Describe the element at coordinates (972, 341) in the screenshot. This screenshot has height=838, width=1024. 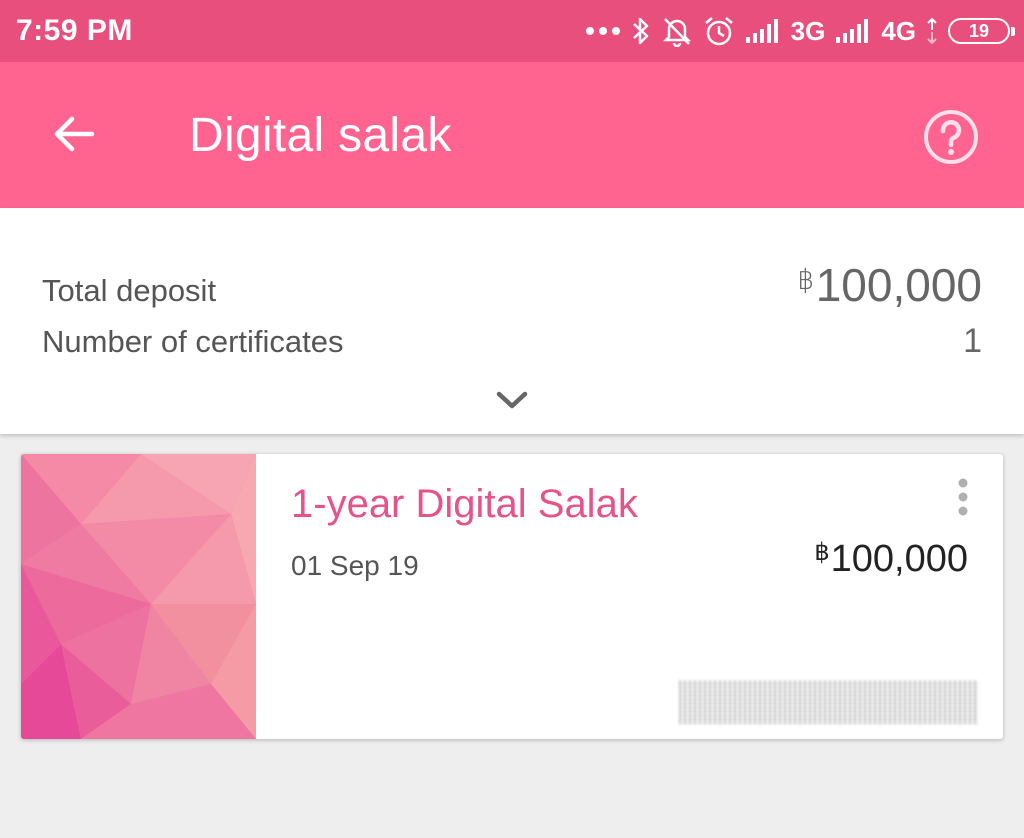
I see `certificates-count: 1` at that location.